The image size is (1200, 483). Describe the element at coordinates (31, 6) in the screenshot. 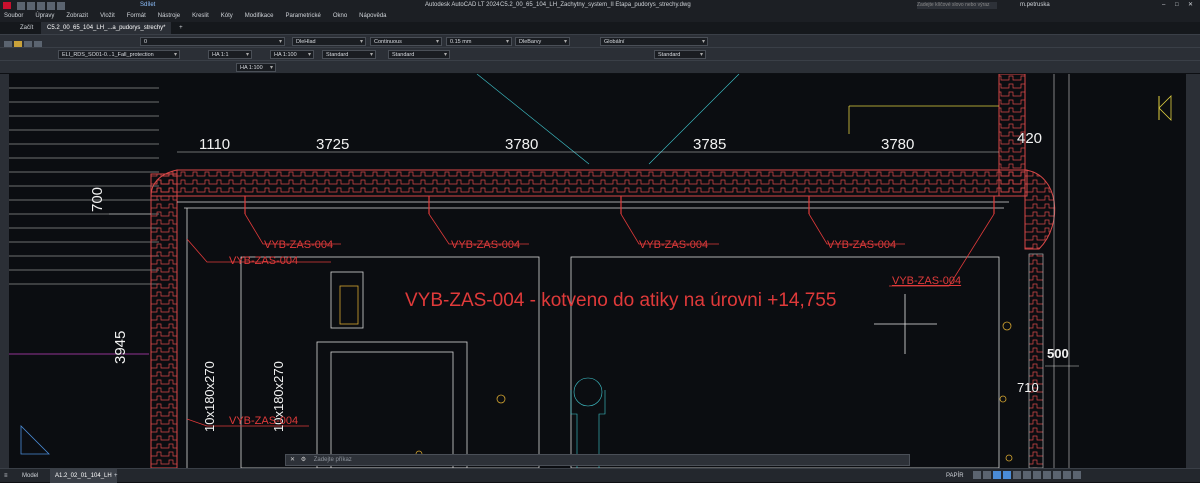

I see `open-icon` at that location.